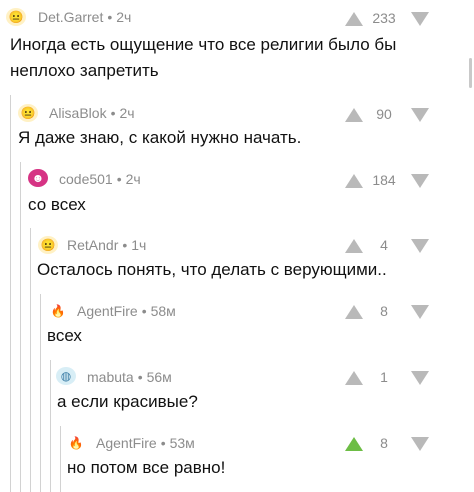 This screenshot has width=474, height=492. What do you see at coordinates (110, 377) in the screenshot?
I see `comment-author: mabuta` at bounding box center [110, 377].